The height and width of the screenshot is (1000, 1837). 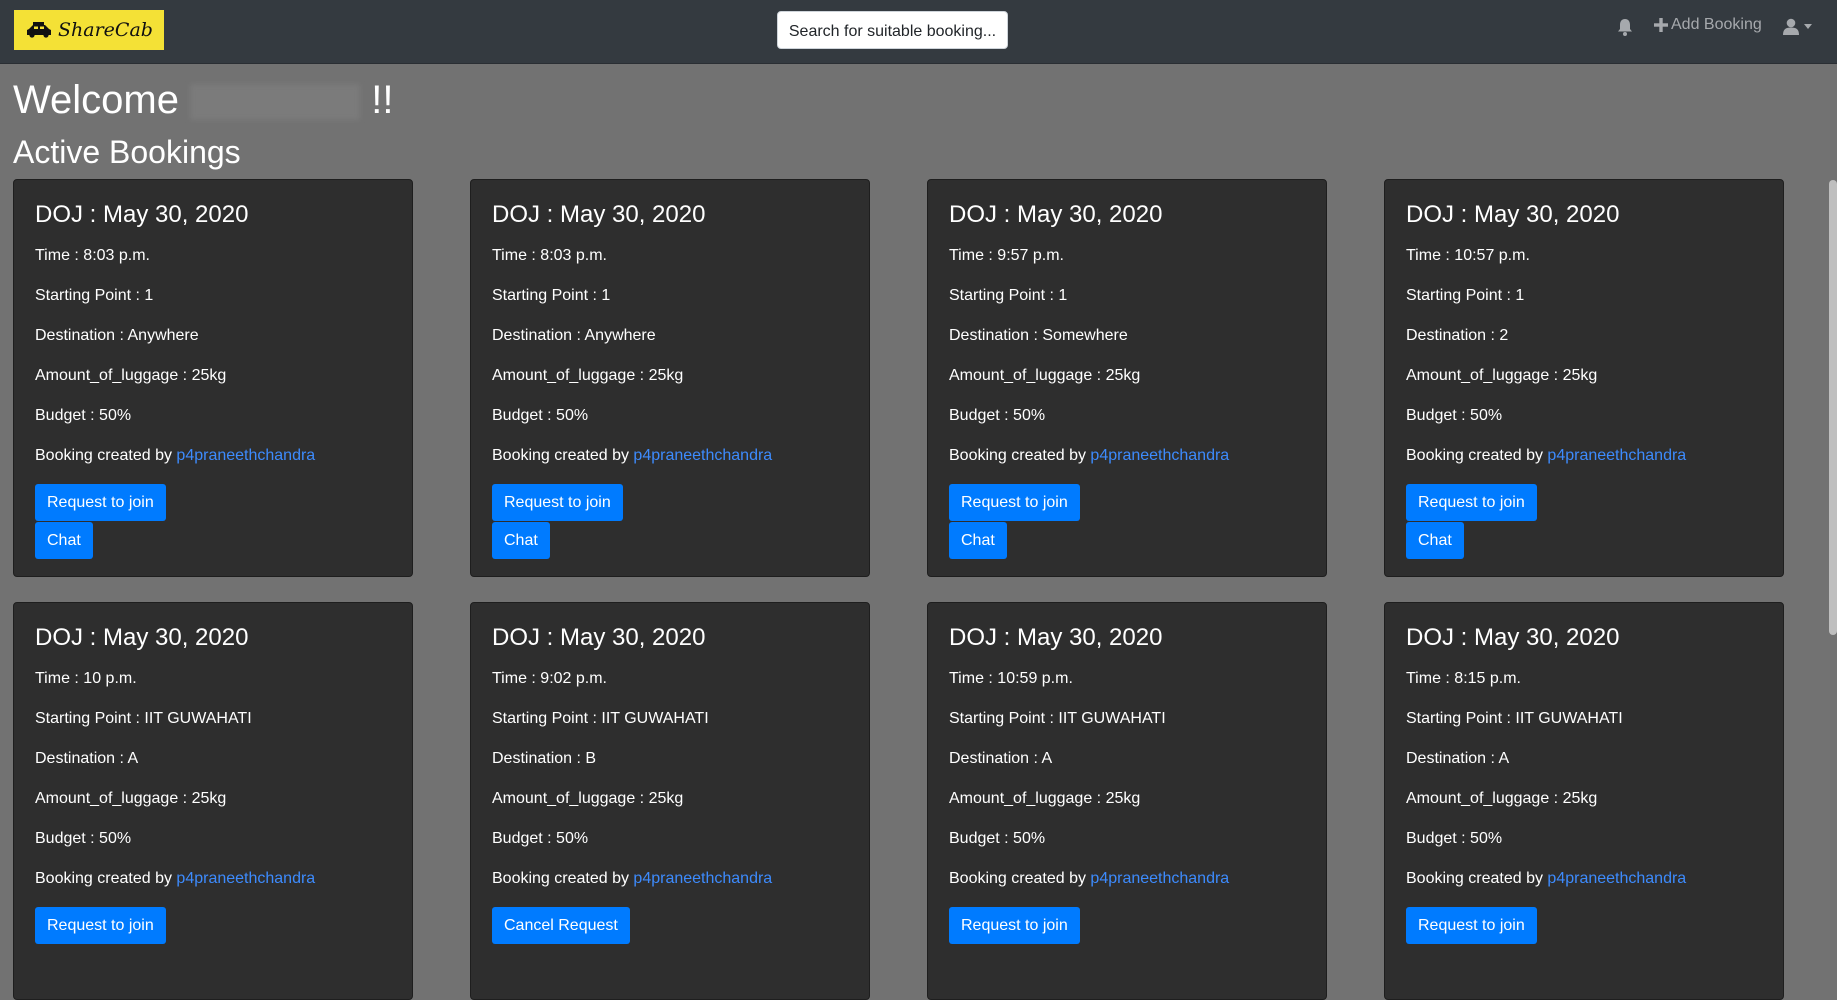 What do you see at coordinates (544, 758) in the screenshot?
I see `booking-destination: Destination : B` at bounding box center [544, 758].